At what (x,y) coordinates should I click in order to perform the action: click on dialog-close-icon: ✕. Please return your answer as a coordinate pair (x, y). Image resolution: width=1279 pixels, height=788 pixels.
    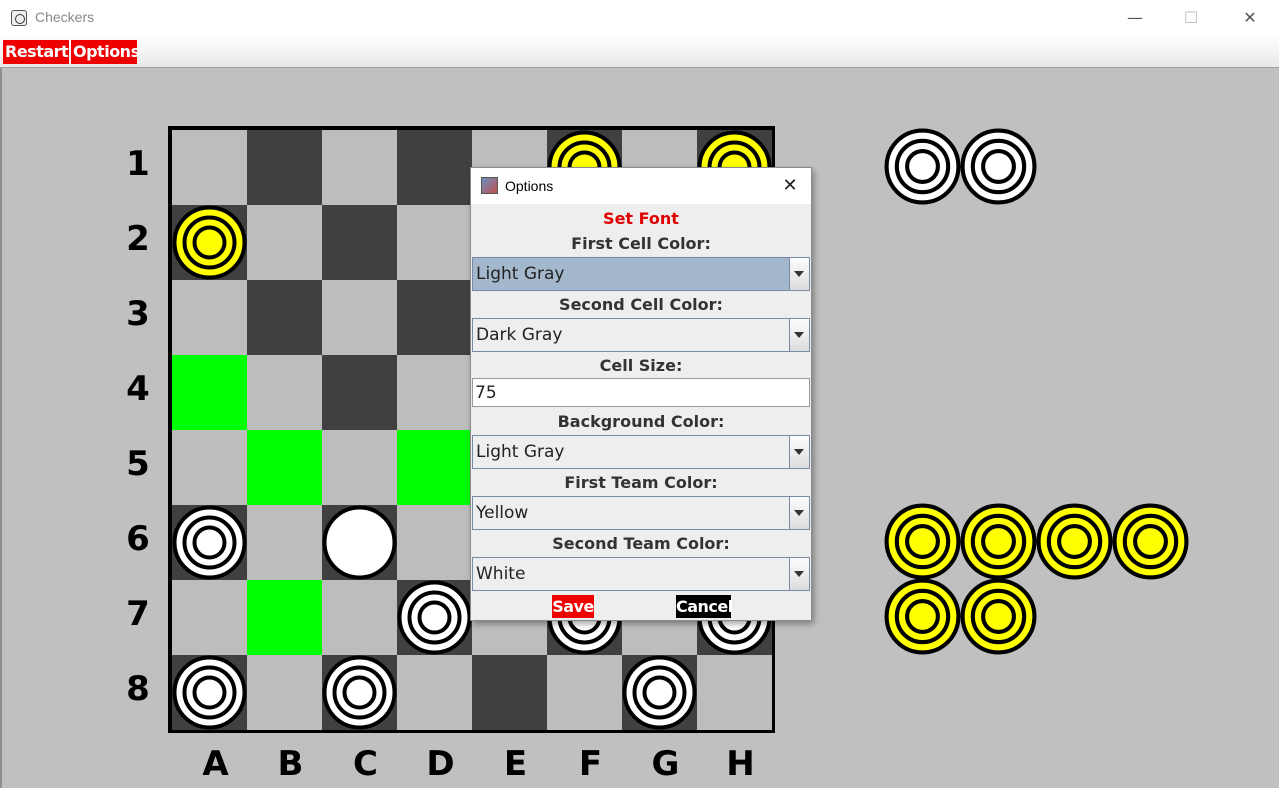
    Looking at the image, I should click on (790, 186).